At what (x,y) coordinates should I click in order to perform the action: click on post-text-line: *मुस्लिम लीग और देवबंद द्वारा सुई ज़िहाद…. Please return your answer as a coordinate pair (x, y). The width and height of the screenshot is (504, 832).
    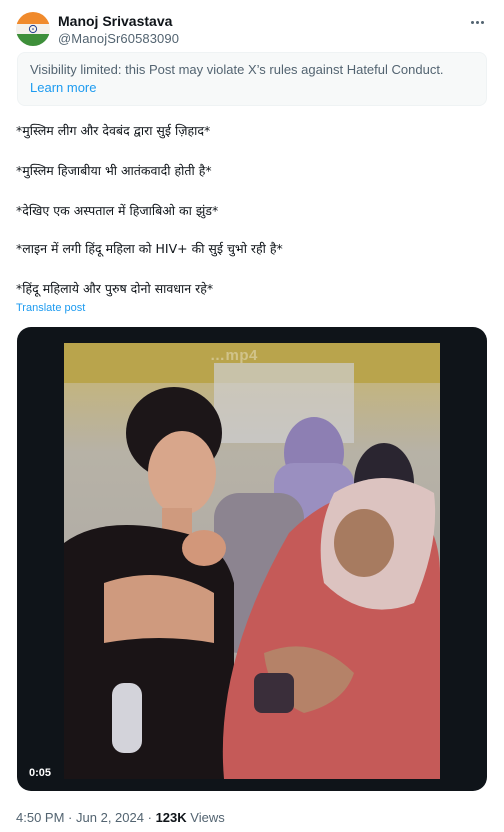
    Looking at the image, I should click on (113, 130).